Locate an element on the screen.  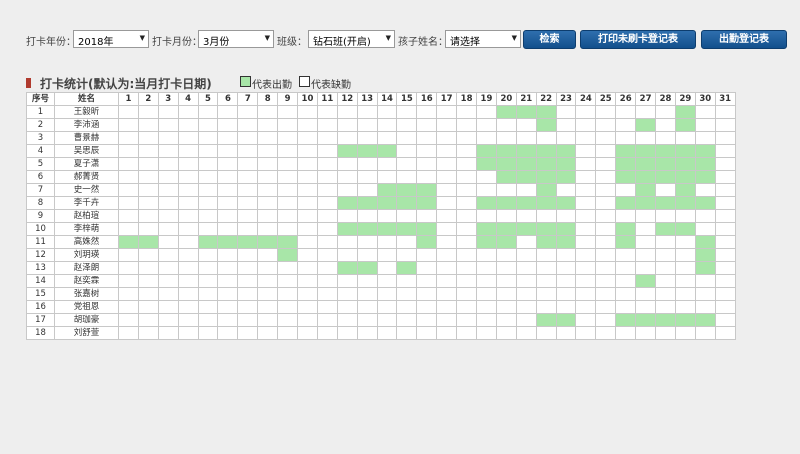
class-select: 钻石班(开启) ▼ is located at coordinates (351, 39).